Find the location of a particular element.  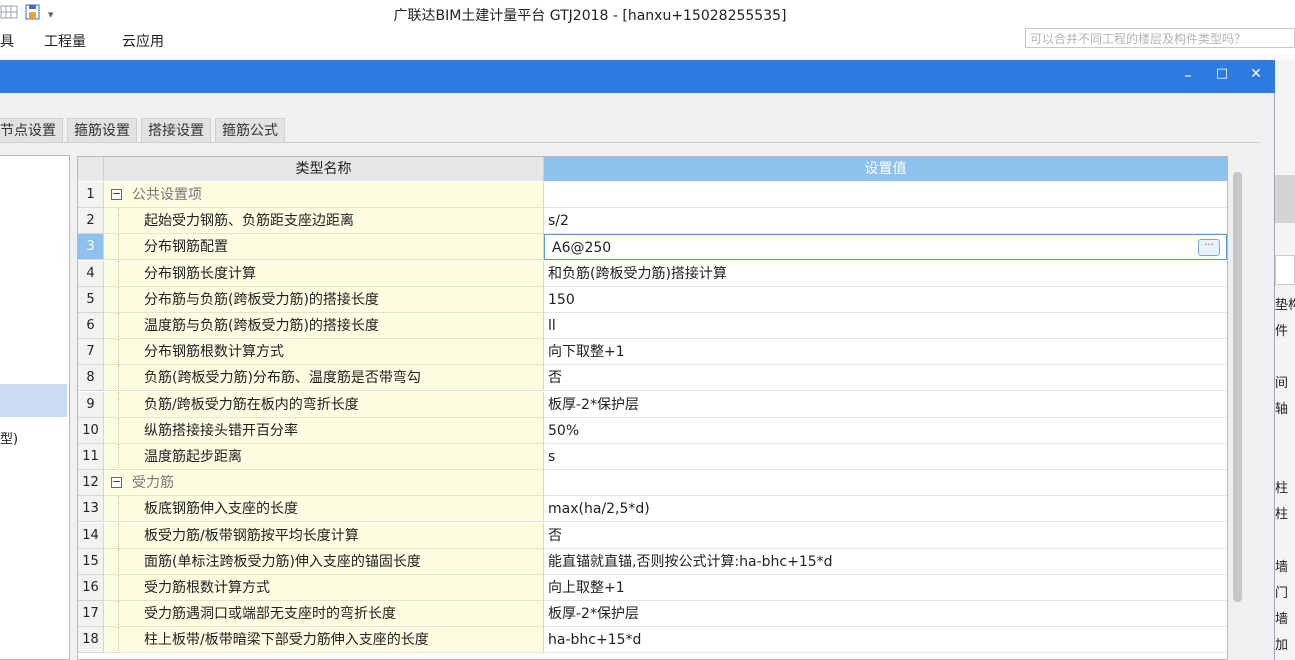

row-number: 10 is located at coordinates (91, 430).